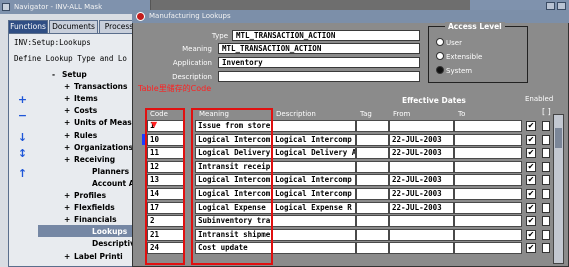 Image resolution: width=569 pixels, height=267 pixels. I want to click on application-field: Inventory, so click(319, 62).